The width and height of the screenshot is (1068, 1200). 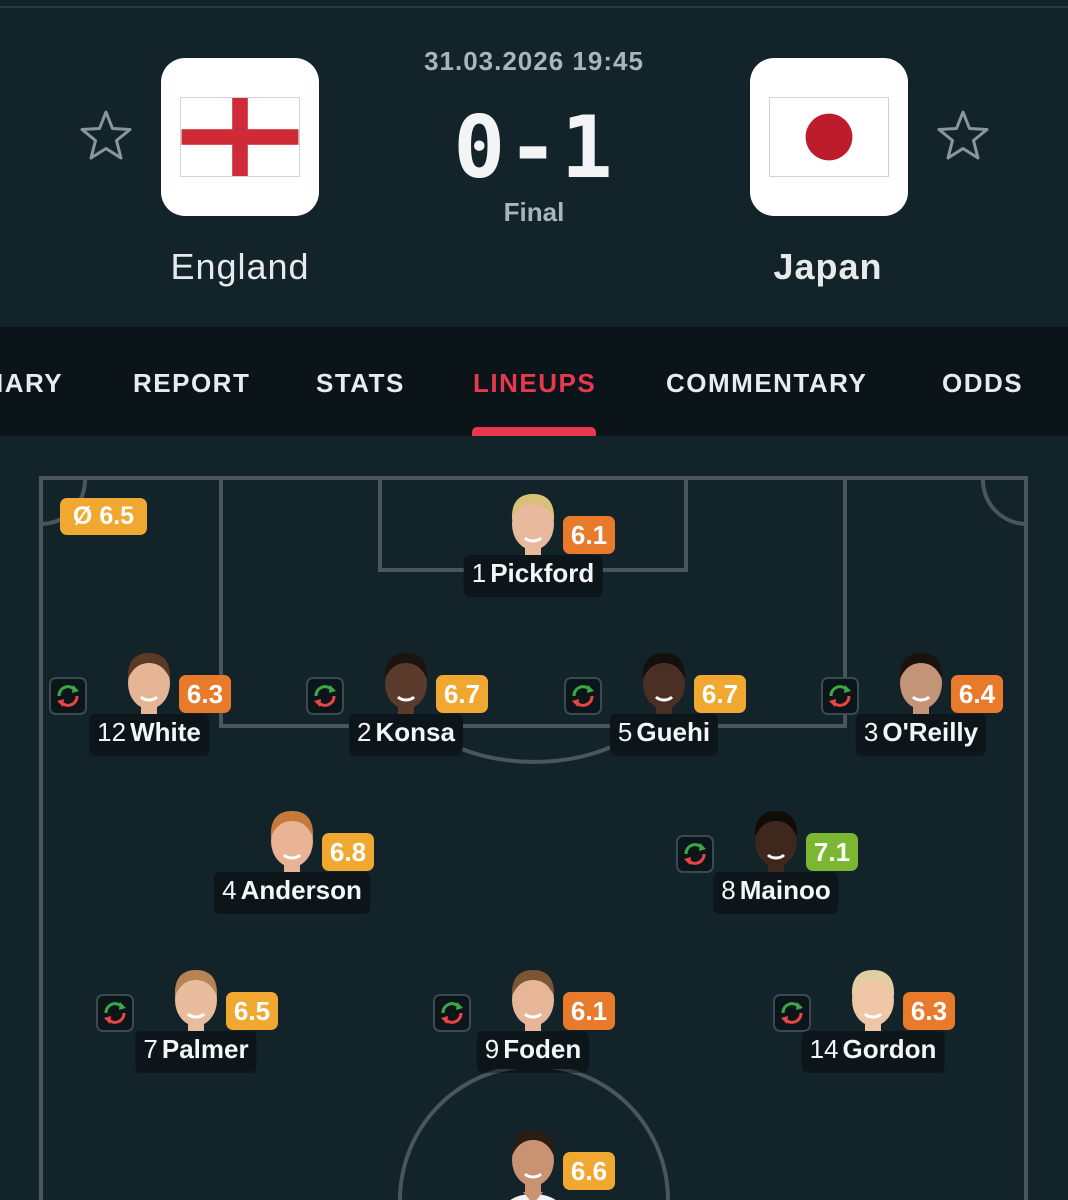 I want to click on player-name-label: 4 Anderson, so click(x=292, y=891).